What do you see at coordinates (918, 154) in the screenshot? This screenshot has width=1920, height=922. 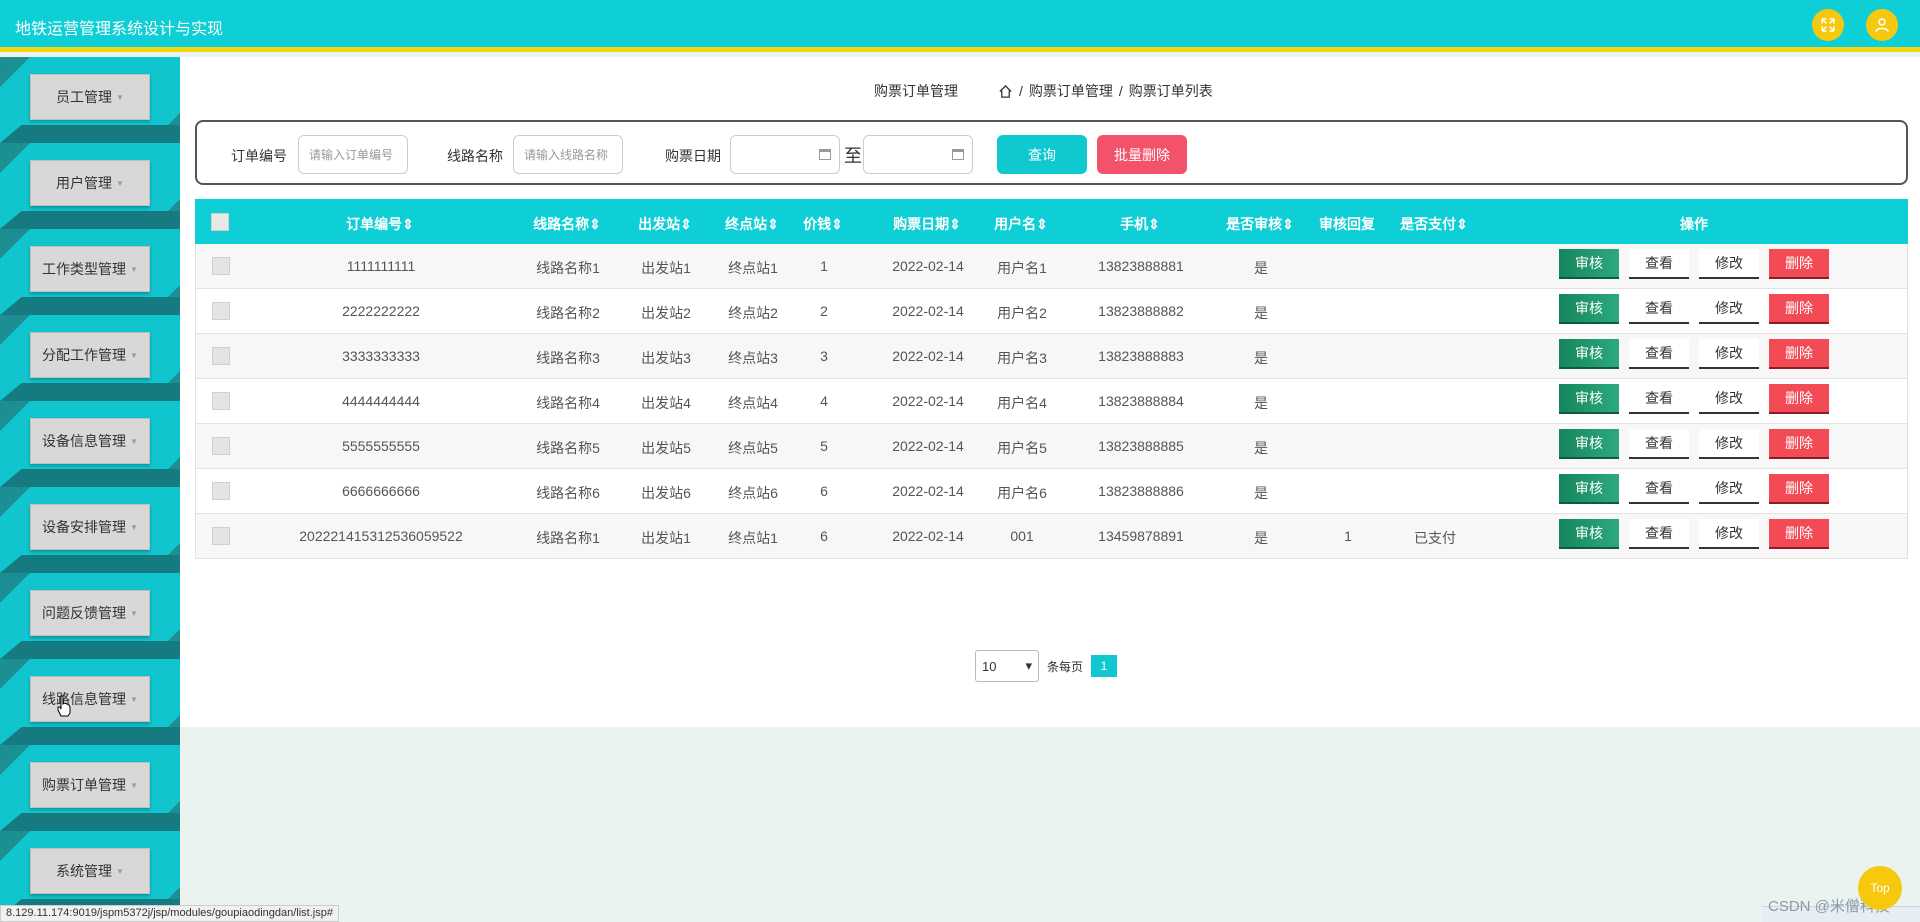 I see `date-end-input` at bounding box center [918, 154].